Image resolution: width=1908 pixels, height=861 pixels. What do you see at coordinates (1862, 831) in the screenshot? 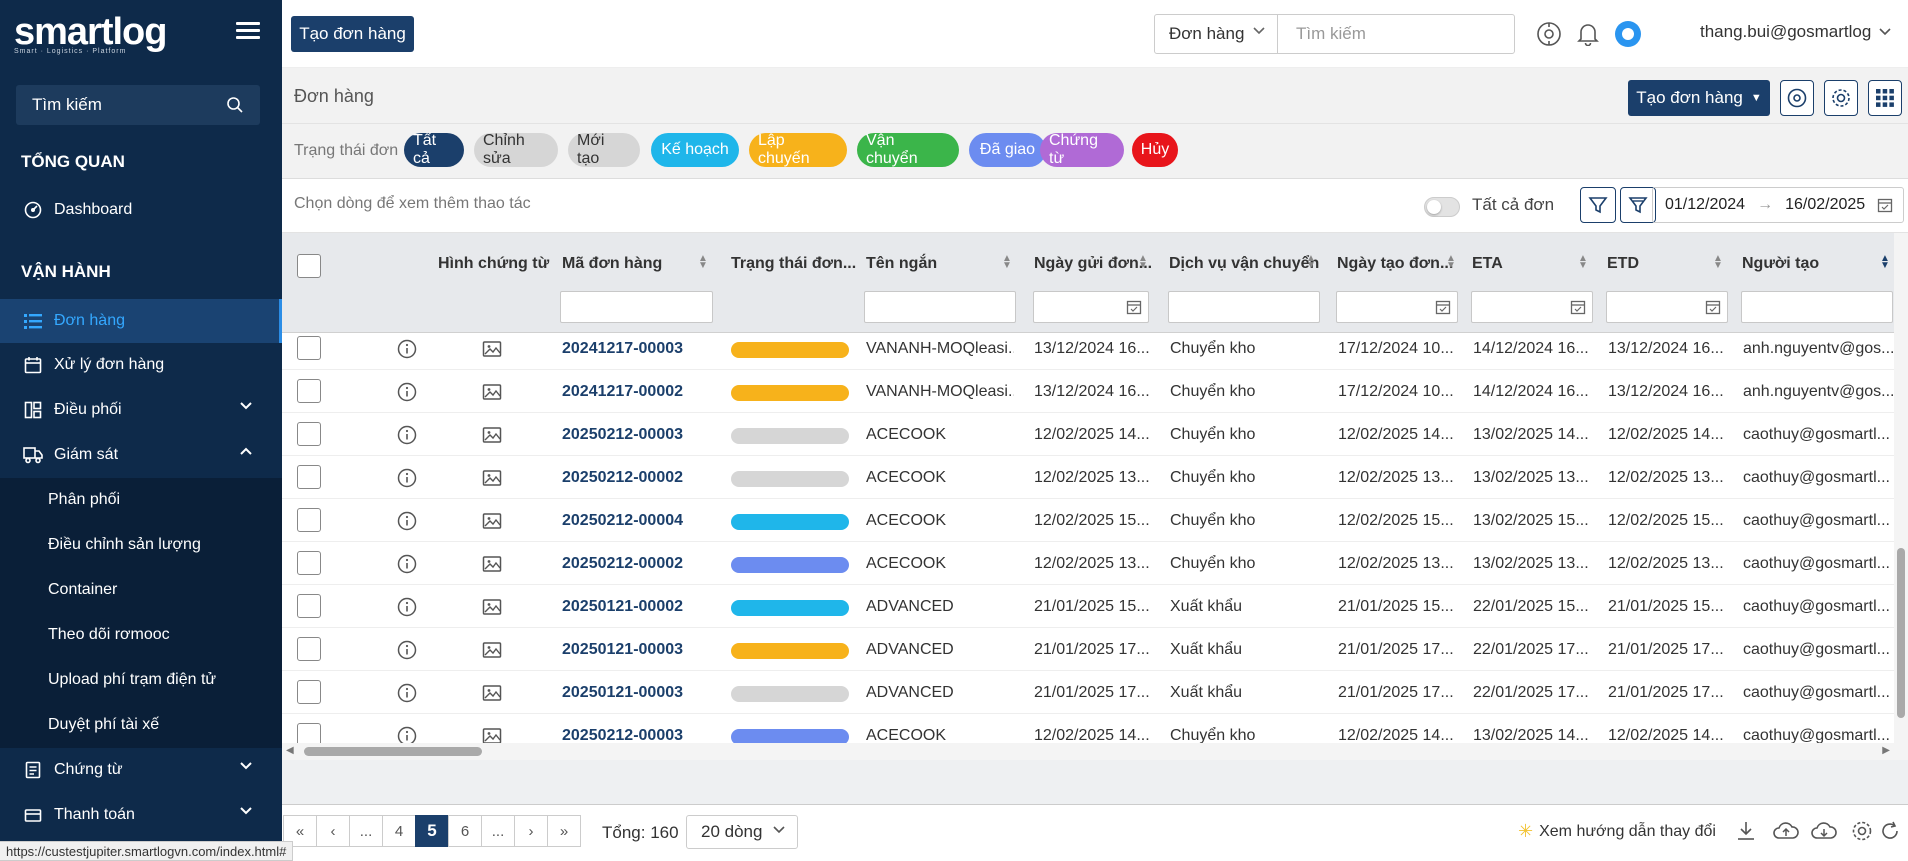
I see `gear-icon` at bounding box center [1862, 831].